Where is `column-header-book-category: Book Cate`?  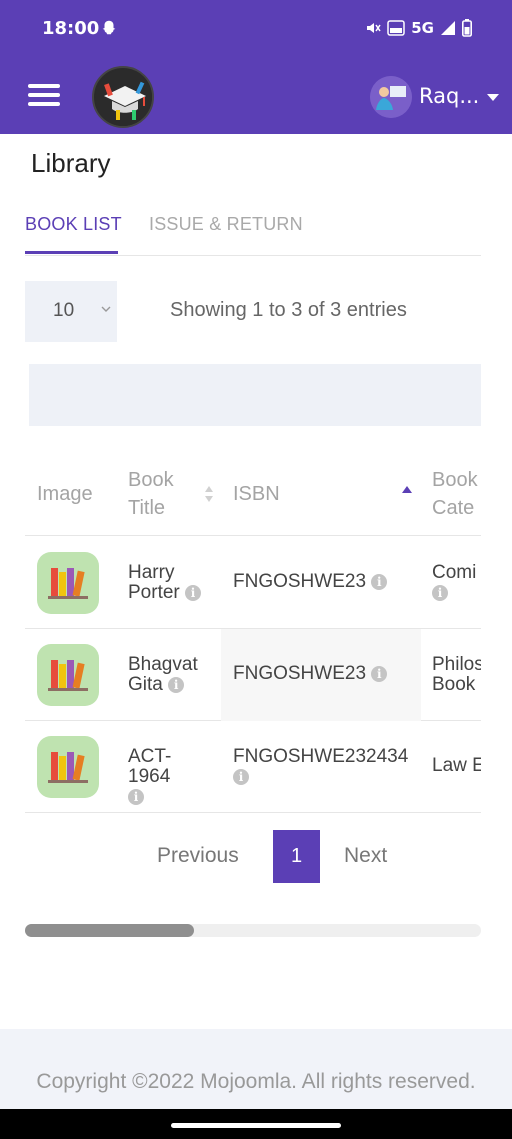
column-header-book-category: Book Cate is located at coordinates (456, 494).